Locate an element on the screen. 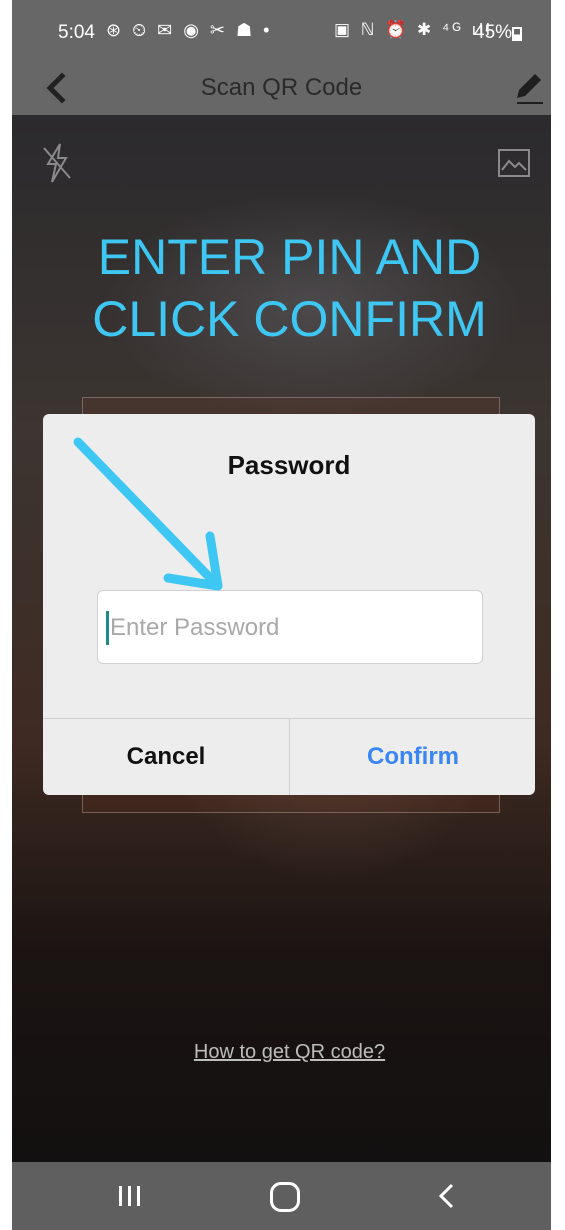  battery-icon is located at coordinates (517, 34).